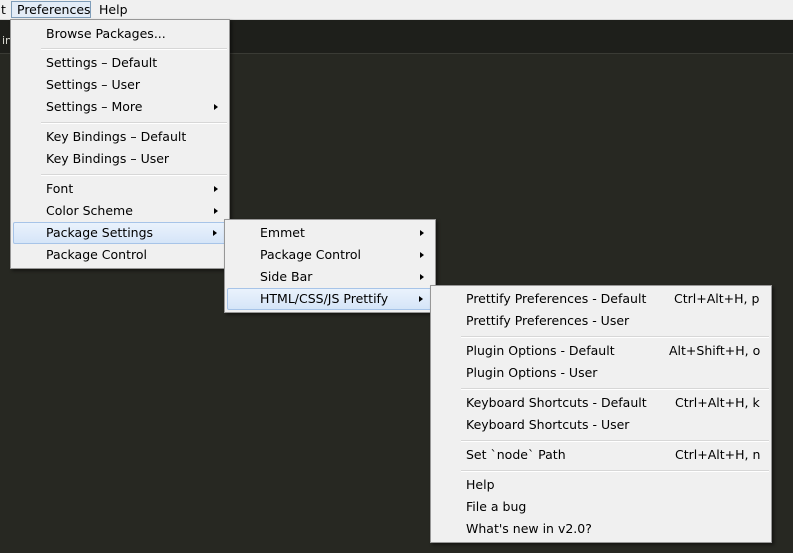 This screenshot has height=553, width=793. Describe the element at coordinates (601, 529) in the screenshot. I see `menu-item-whats-new: What's new in v2.0?` at that location.